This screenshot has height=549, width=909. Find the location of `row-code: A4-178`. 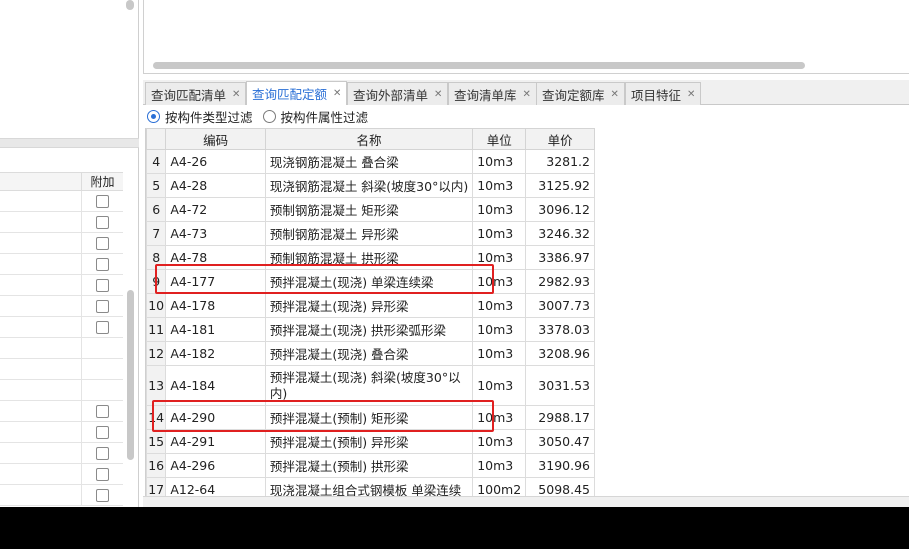

row-code: A4-178 is located at coordinates (215, 305).